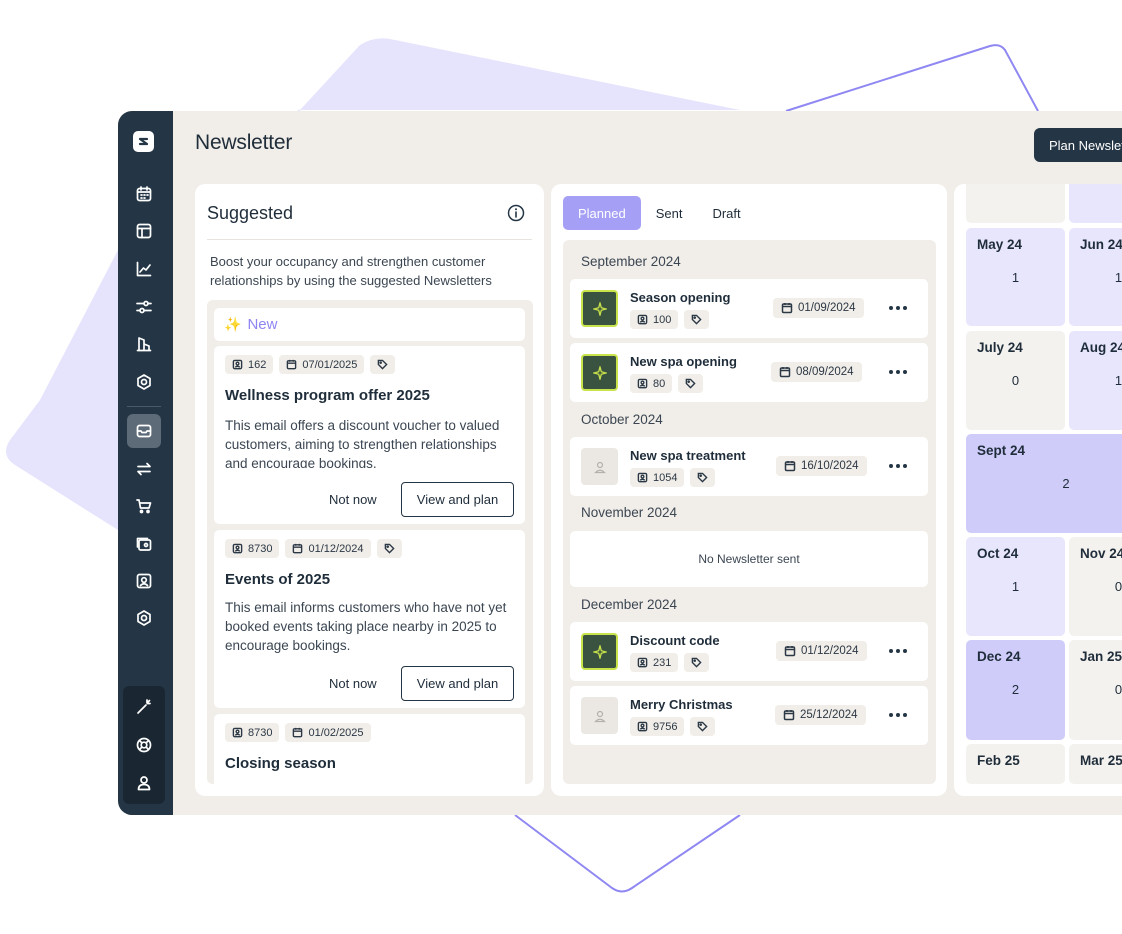  I want to click on calendar-cell: Nov 24 0, so click(1095, 586).